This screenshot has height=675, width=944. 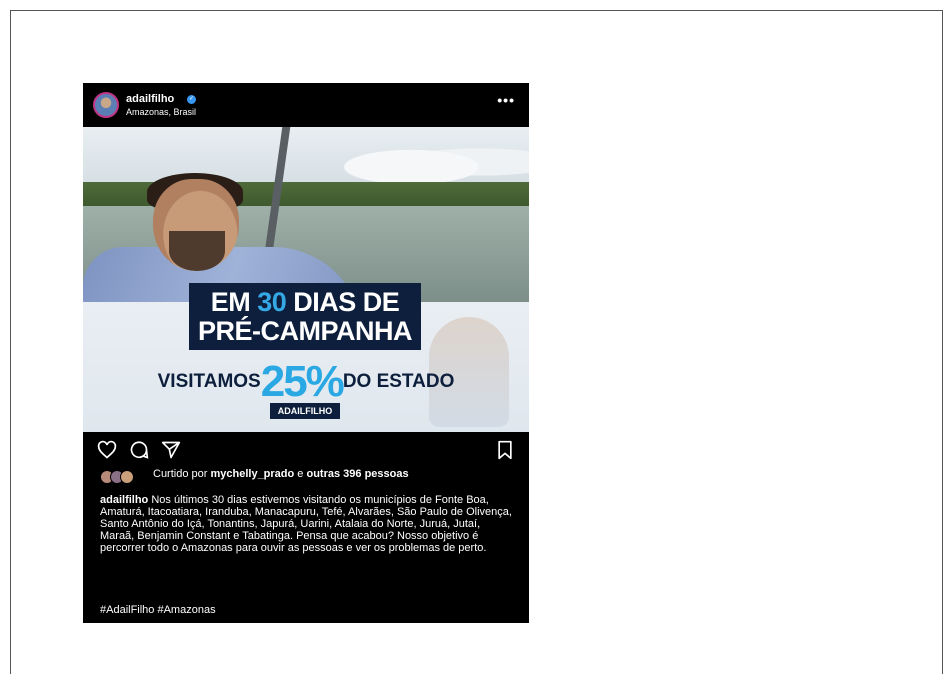 I want to click on headline-banner: EM 30 DIAS DE PRÉ-CAMPANHA, so click(x=305, y=316).